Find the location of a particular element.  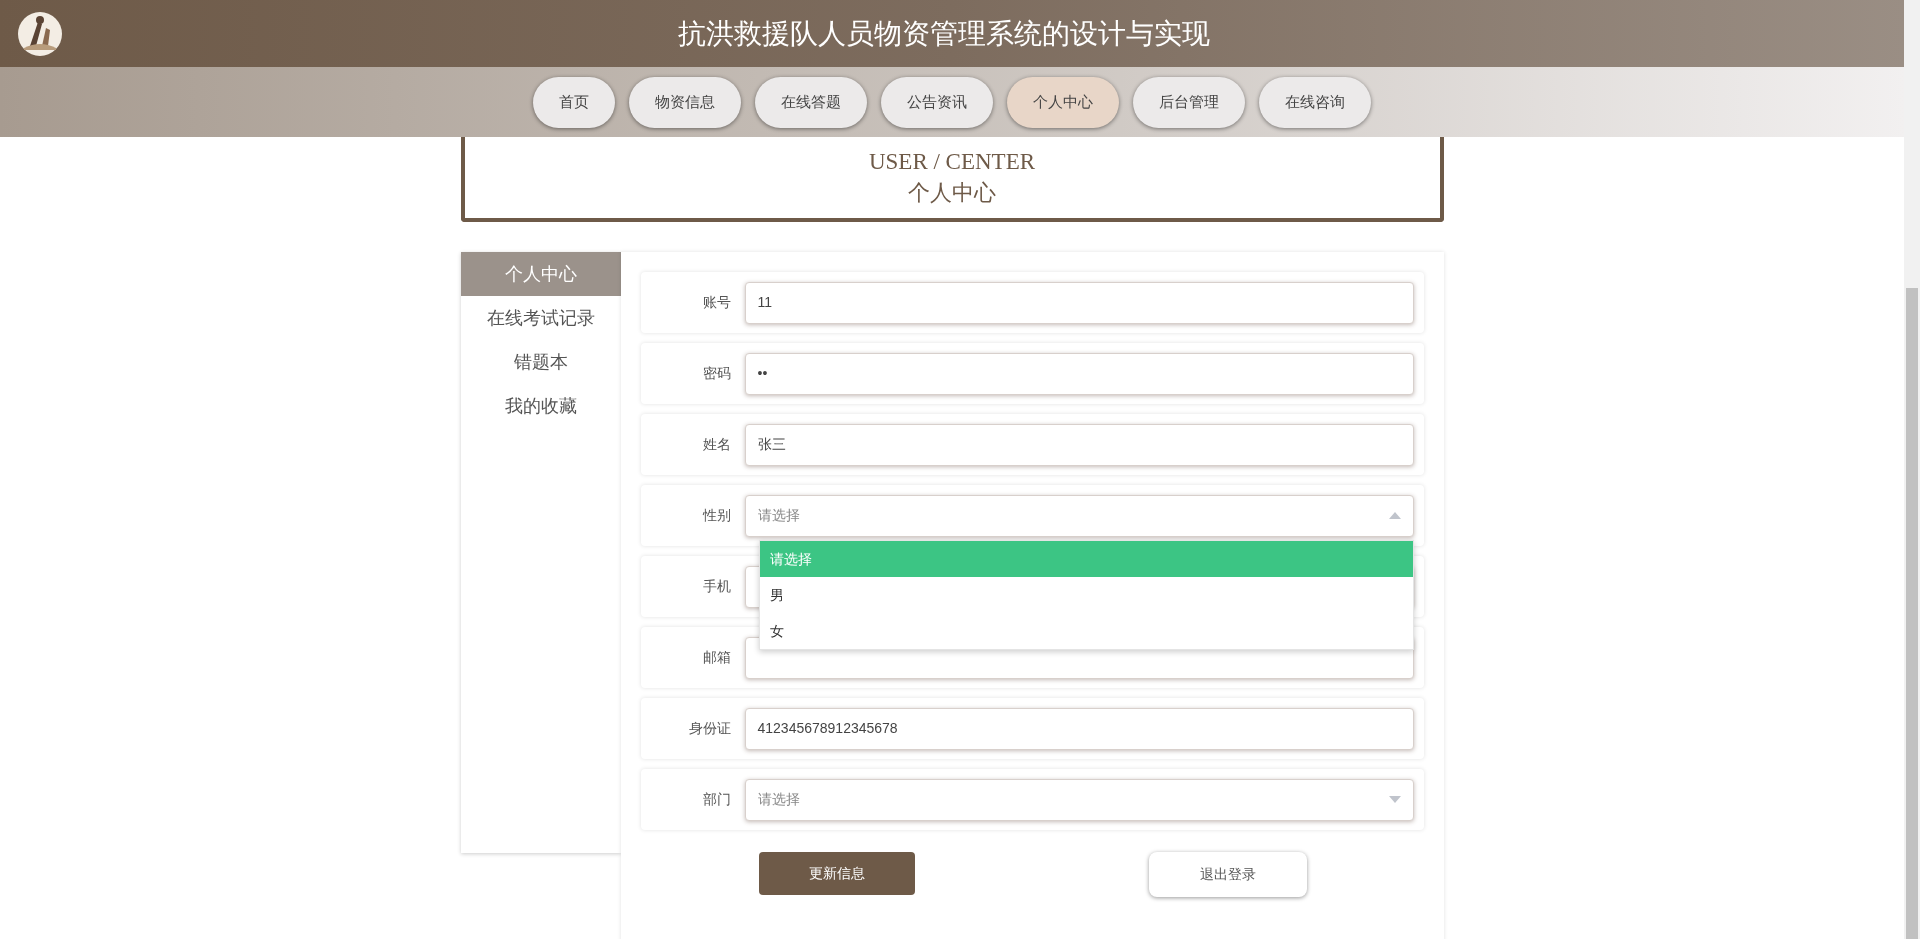

update-button: 更新信息 is located at coordinates (836, 873).